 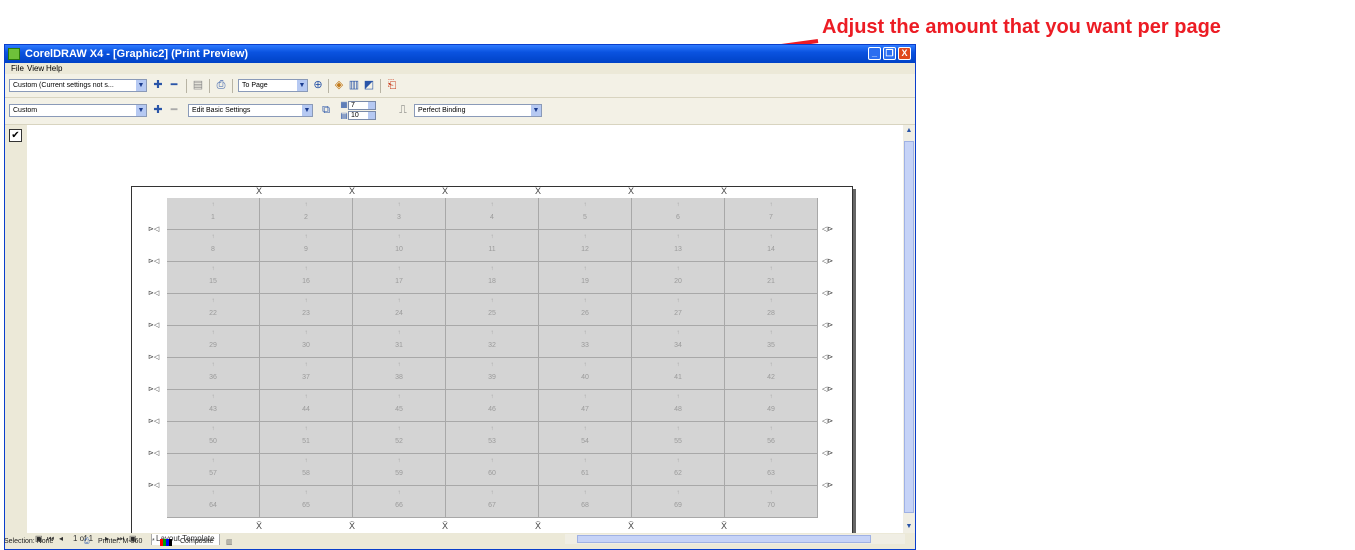 What do you see at coordinates (585, 310) in the screenshot?
I see `imposition-cell: ↑ 26` at bounding box center [585, 310].